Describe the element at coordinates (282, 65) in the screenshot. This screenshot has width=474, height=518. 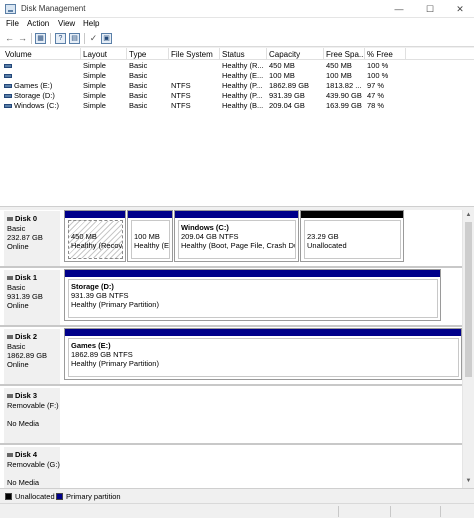
I see `cell-capacity: 450 MB` at that location.